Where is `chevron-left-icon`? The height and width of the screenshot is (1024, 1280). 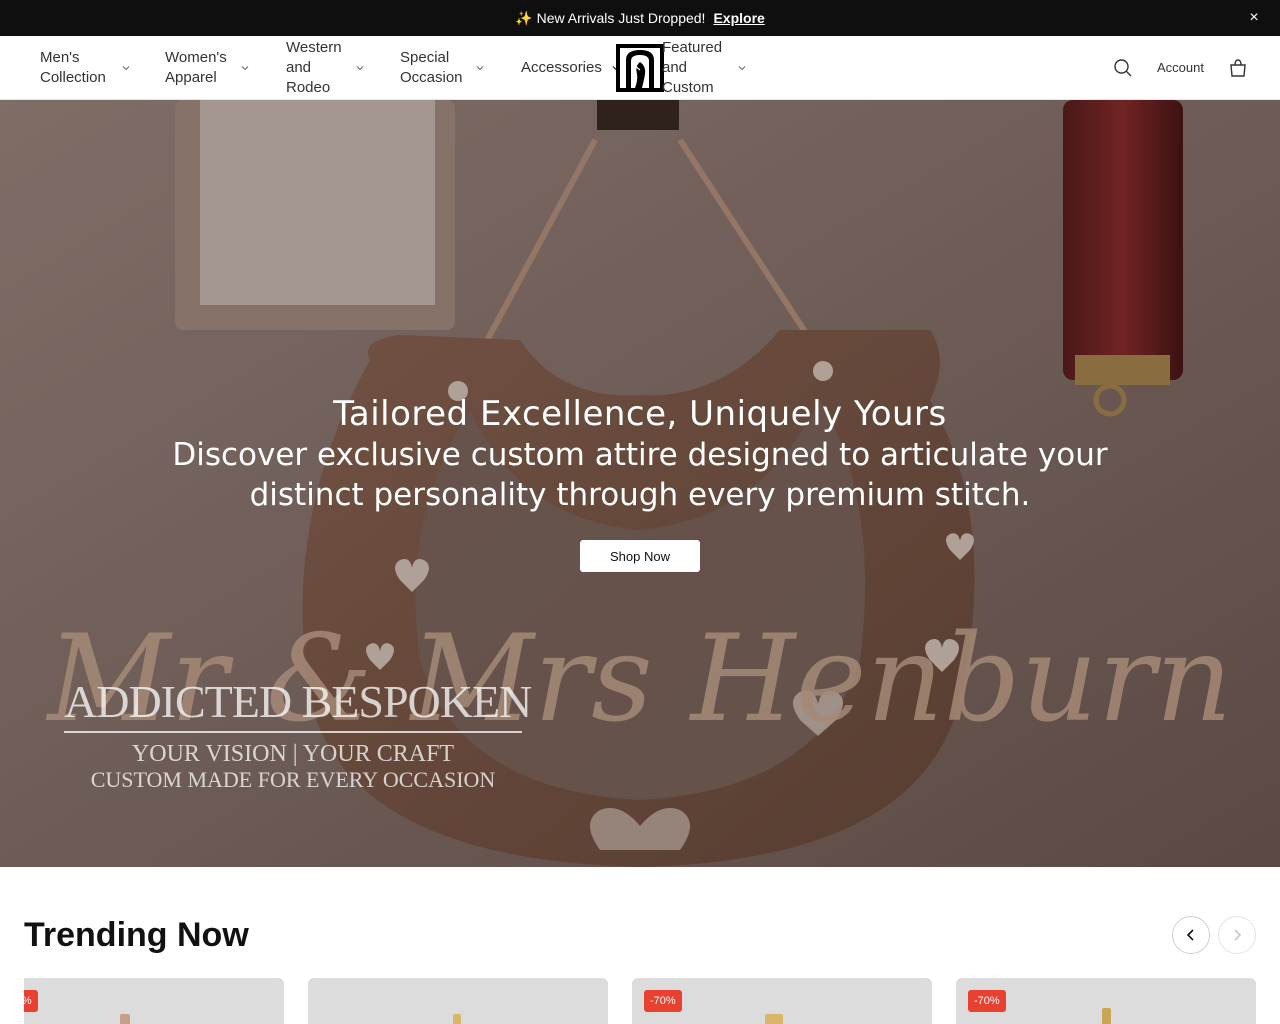 chevron-left-icon is located at coordinates (1190, 935).